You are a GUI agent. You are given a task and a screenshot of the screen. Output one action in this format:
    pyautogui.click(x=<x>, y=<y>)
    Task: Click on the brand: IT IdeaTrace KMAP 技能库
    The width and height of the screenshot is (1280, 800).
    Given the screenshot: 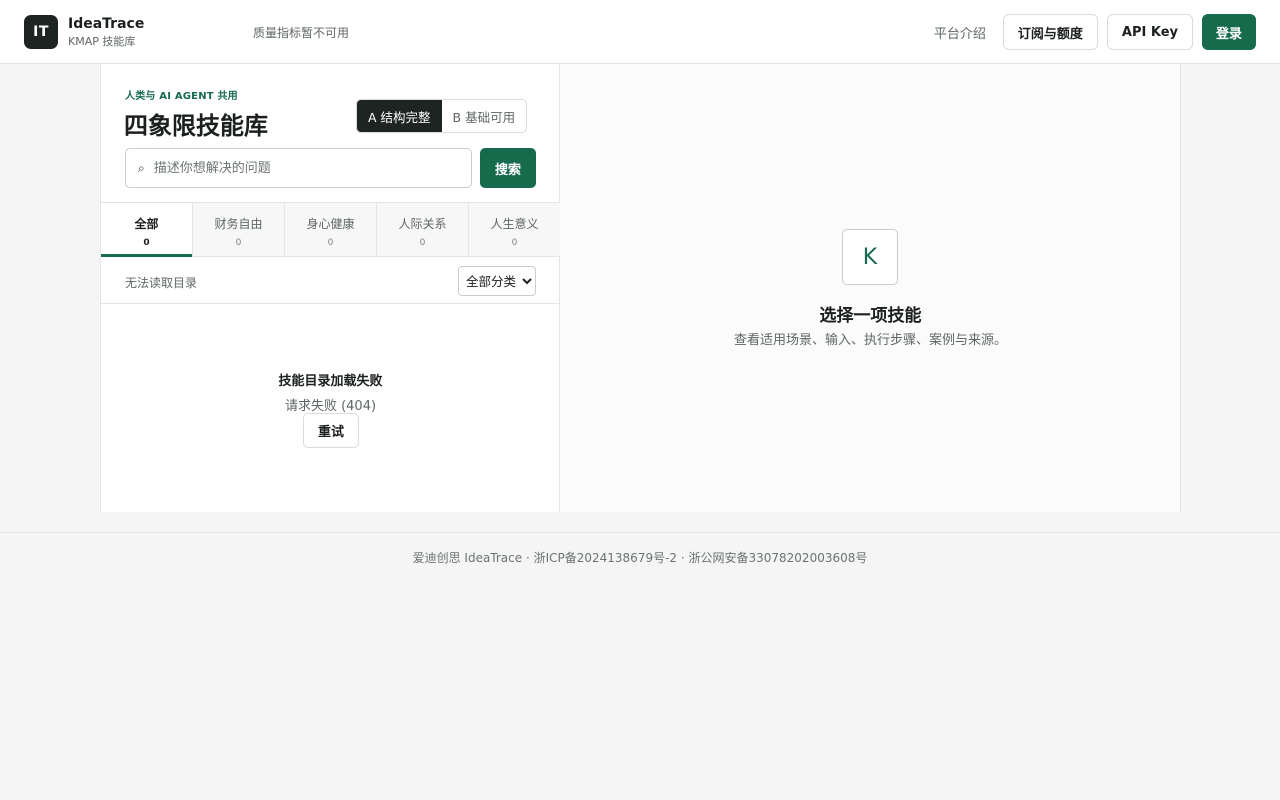 What is the action you would take?
    pyautogui.click(x=84, y=32)
    